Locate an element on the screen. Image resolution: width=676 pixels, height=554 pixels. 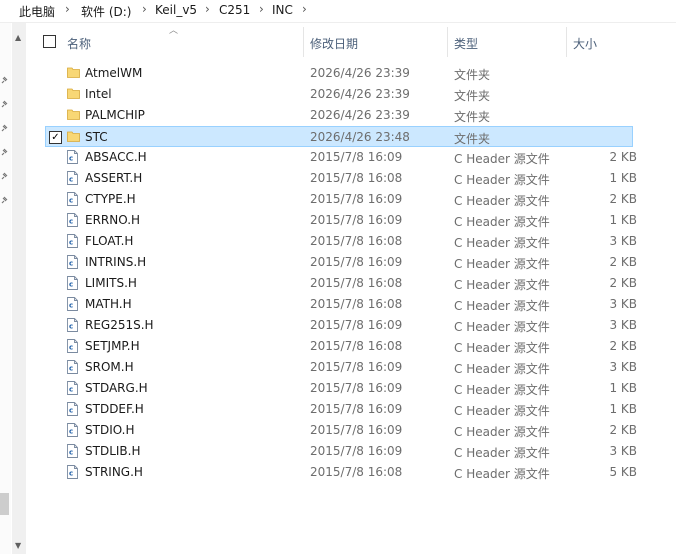
scrollbar: ▲ ▼ is located at coordinates (19, 288).